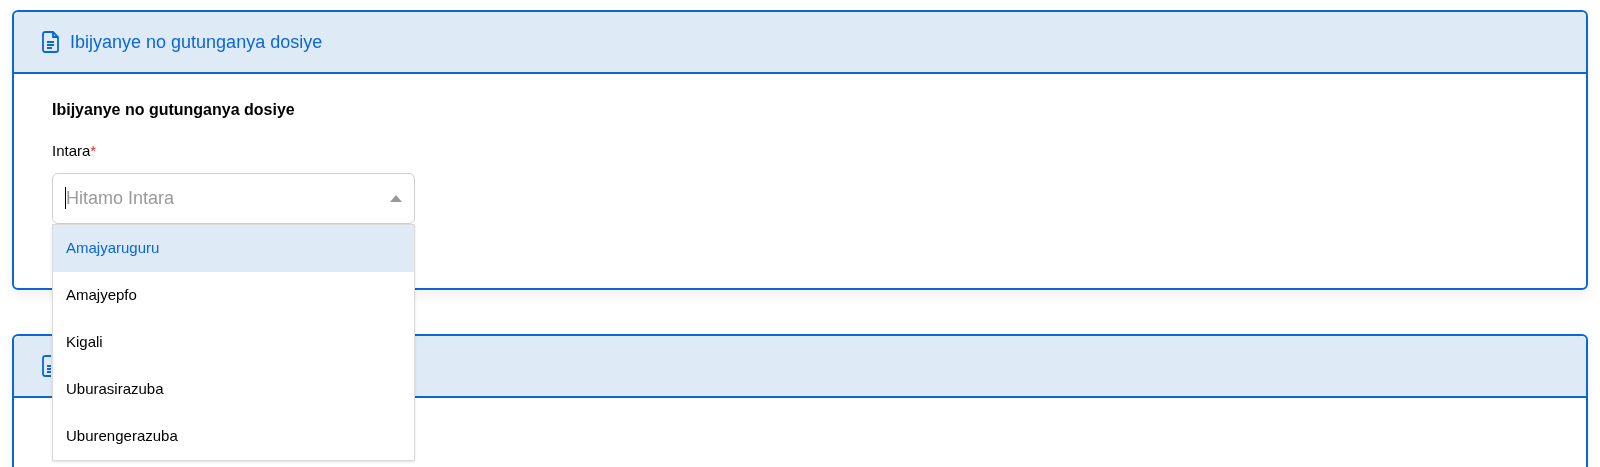 This screenshot has width=1600, height=467. Describe the element at coordinates (233, 436) in the screenshot. I see `dropdown-option: Uburengerazuba` at that location.